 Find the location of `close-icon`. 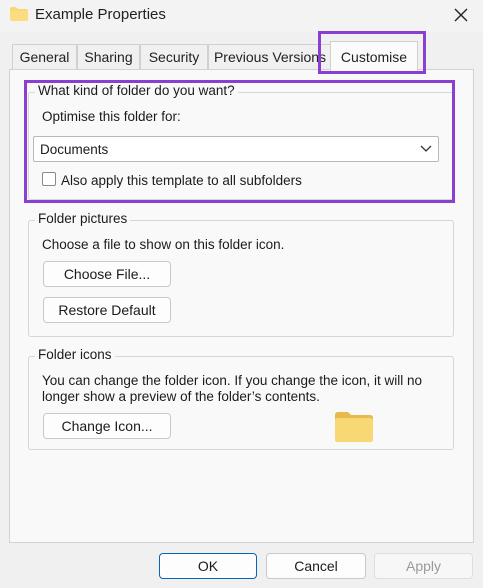

close-icon is located at coordinates (461, 15).